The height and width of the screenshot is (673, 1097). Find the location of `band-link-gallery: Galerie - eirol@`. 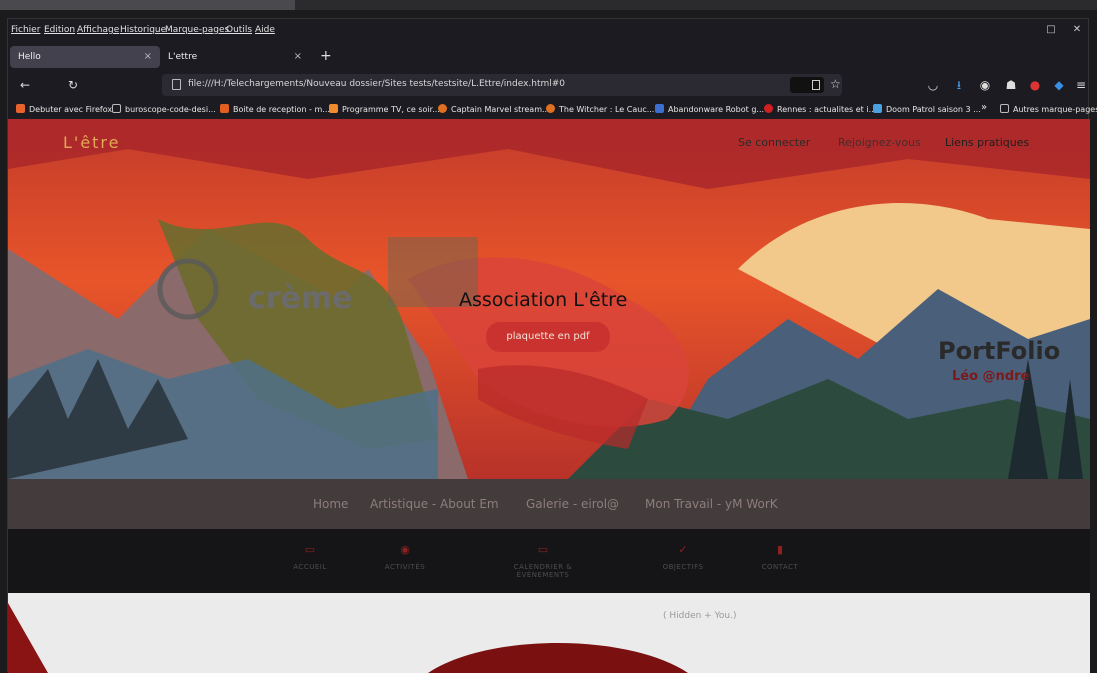

band-link-gallery: Galerie - eirol@ is located at coordinates (572, 504).